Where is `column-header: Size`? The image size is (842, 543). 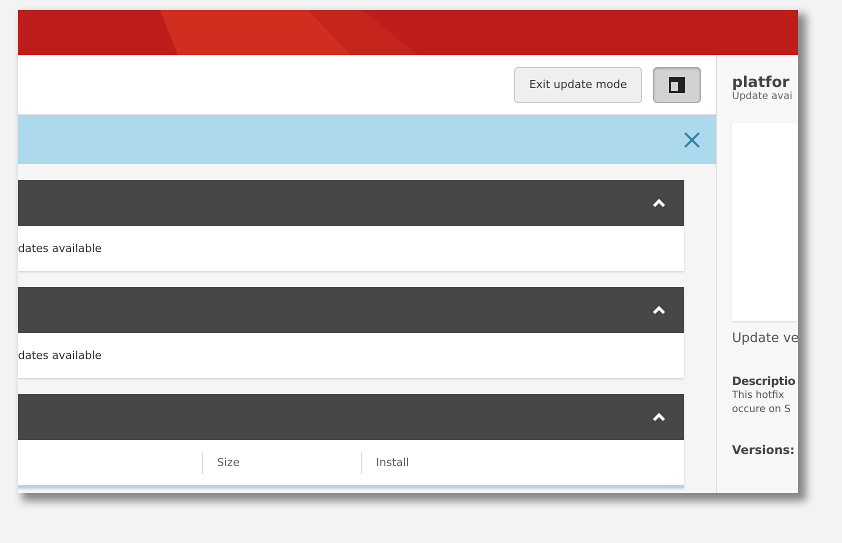 column-header: Size is located at coordinates (228, 462).